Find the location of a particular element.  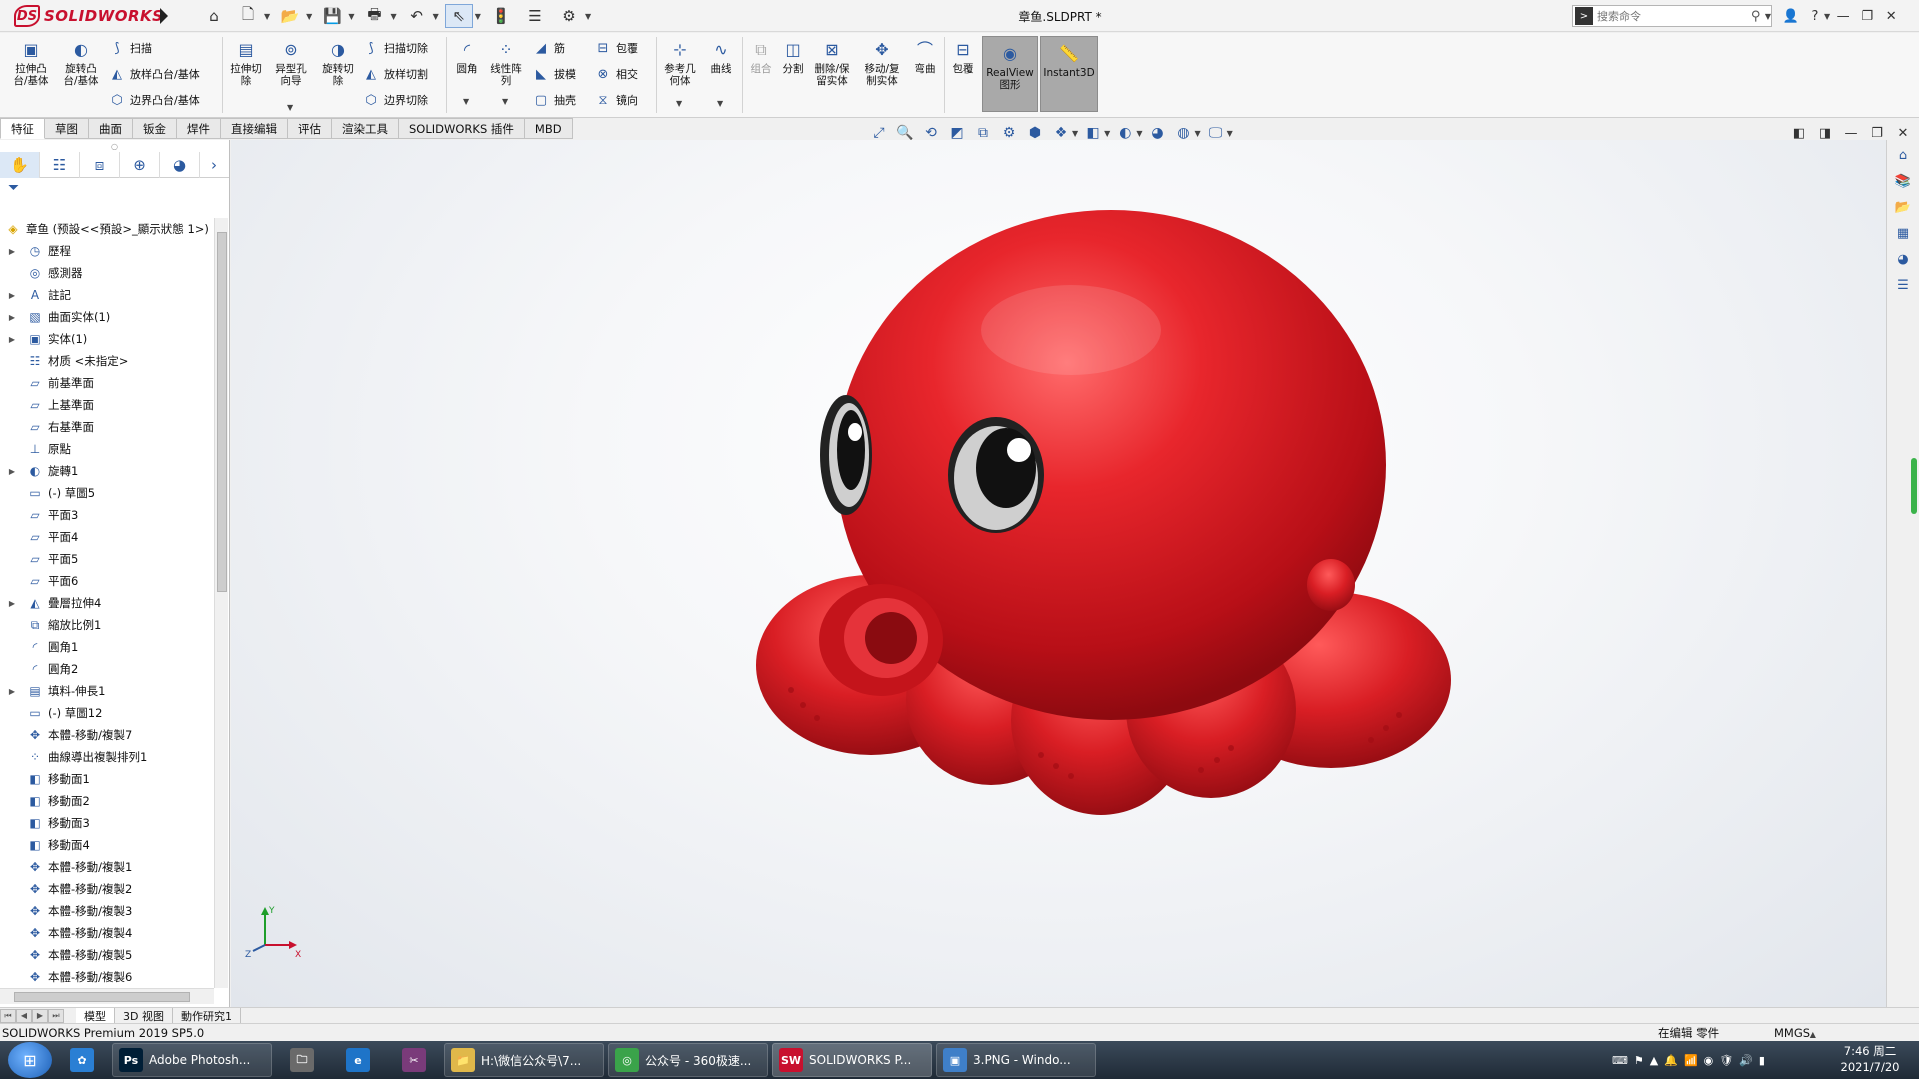

search-input is located at coordinates (1672, 16).